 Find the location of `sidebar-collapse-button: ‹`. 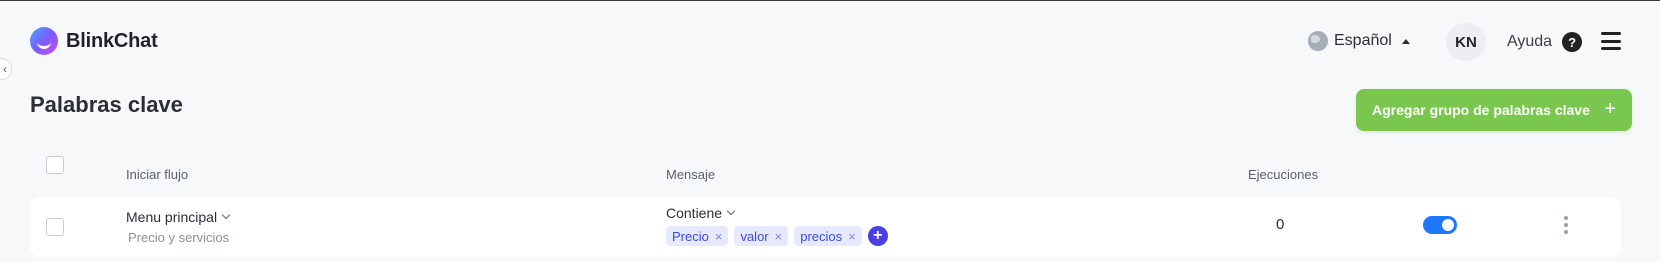

sidebar-collapse-button: ‹ is located at coordinates (6, 69).